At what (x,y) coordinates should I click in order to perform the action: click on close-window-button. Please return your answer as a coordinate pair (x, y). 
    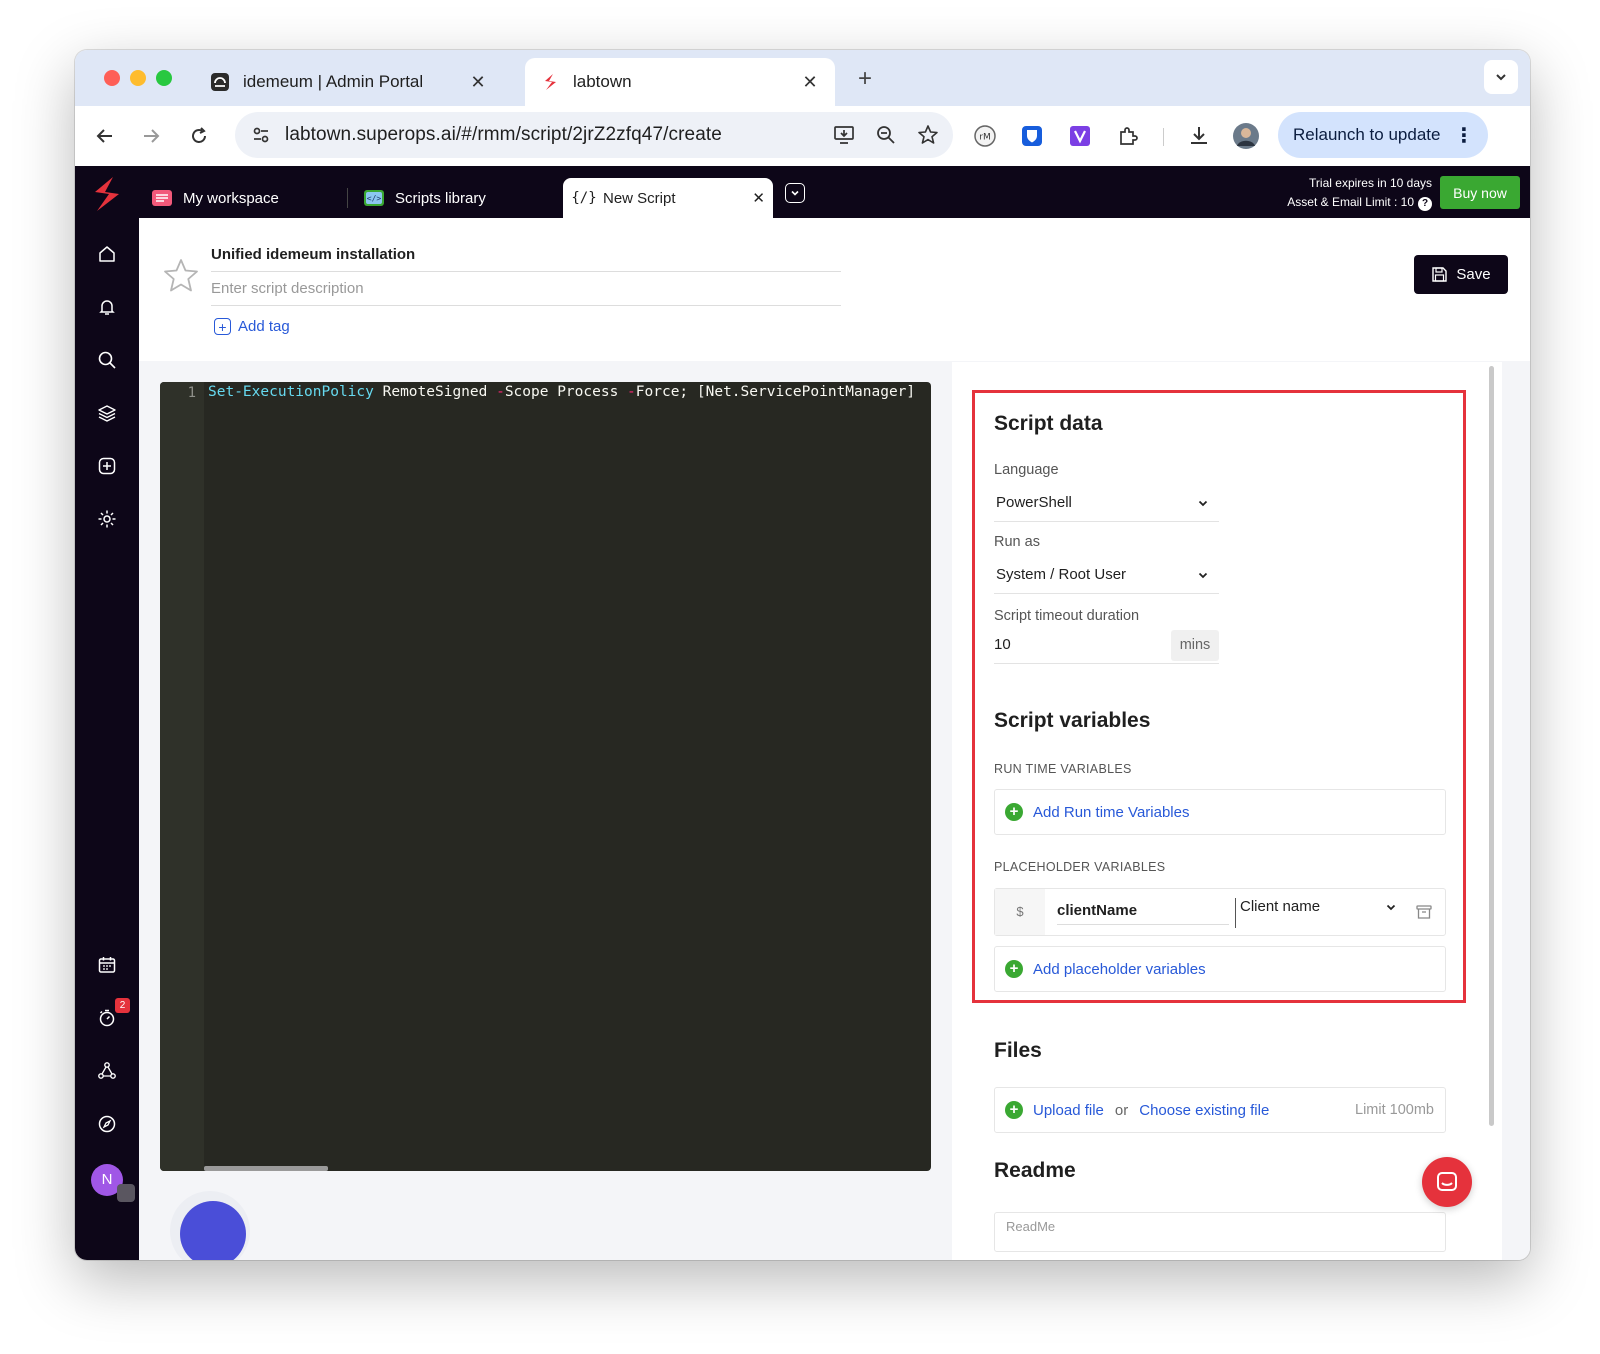
    Looking at the image, I should click on (112, 78).